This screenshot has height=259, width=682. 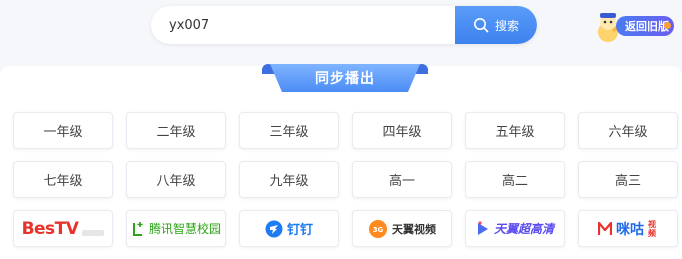 What do you see at coordinates (63, 179) in the screenshot?
I see `grade-button-7: 七年级` at bounding box center [63, 179].